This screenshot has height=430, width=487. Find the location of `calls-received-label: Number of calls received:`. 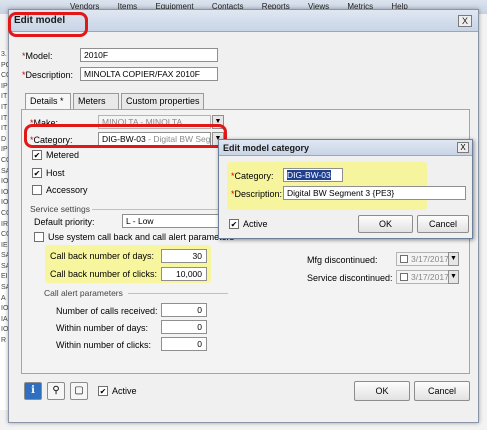

calls-received-label: Number of calls received: is located at coordinates (107, 311).